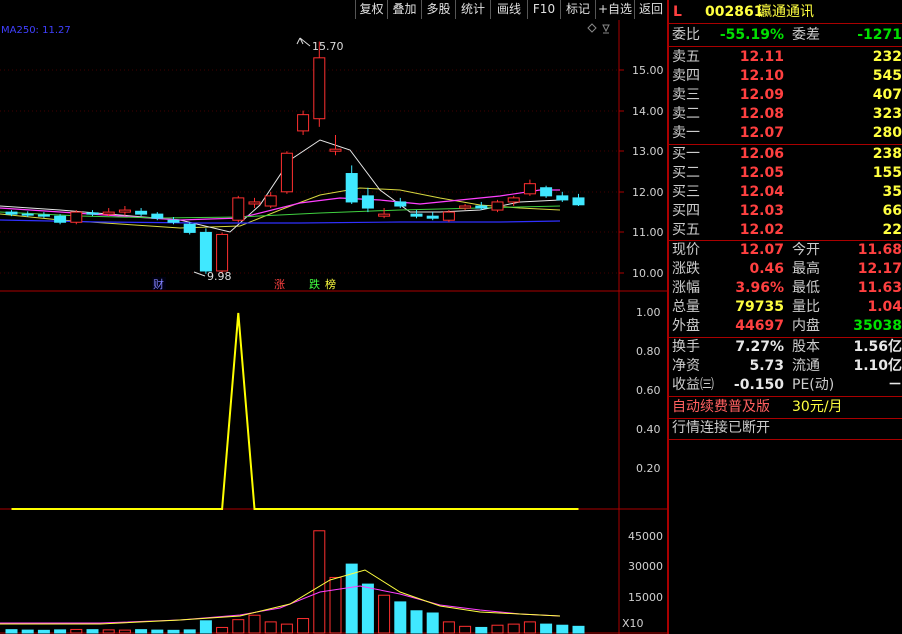 The image size is (902, 634). Describe the element at coordinates (472, 9) in the screenshot. I see `toolbar-tongji-button: 统计` at that location.